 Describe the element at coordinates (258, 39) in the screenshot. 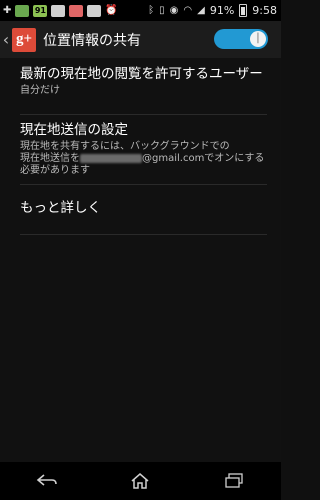

I see `toggle-thumb: │` at that location.